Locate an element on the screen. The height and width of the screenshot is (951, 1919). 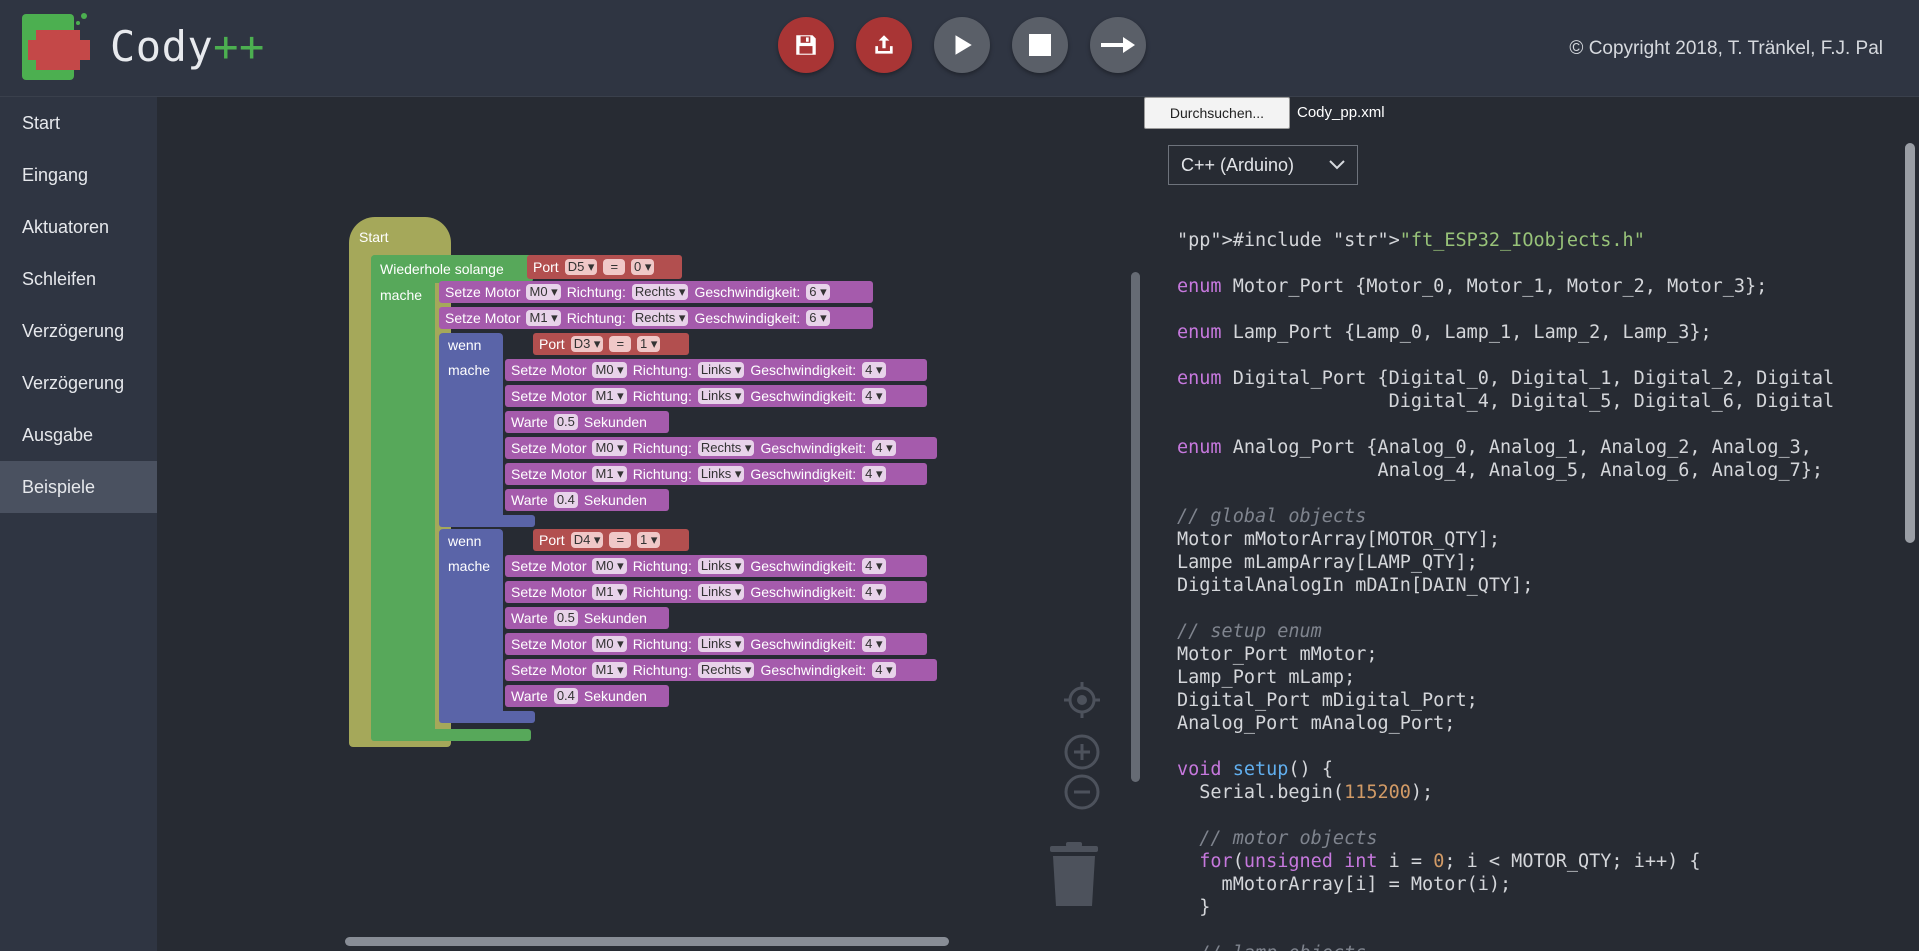
sidebar-item-eingang: Eingang is located at coordinates (78, 175).